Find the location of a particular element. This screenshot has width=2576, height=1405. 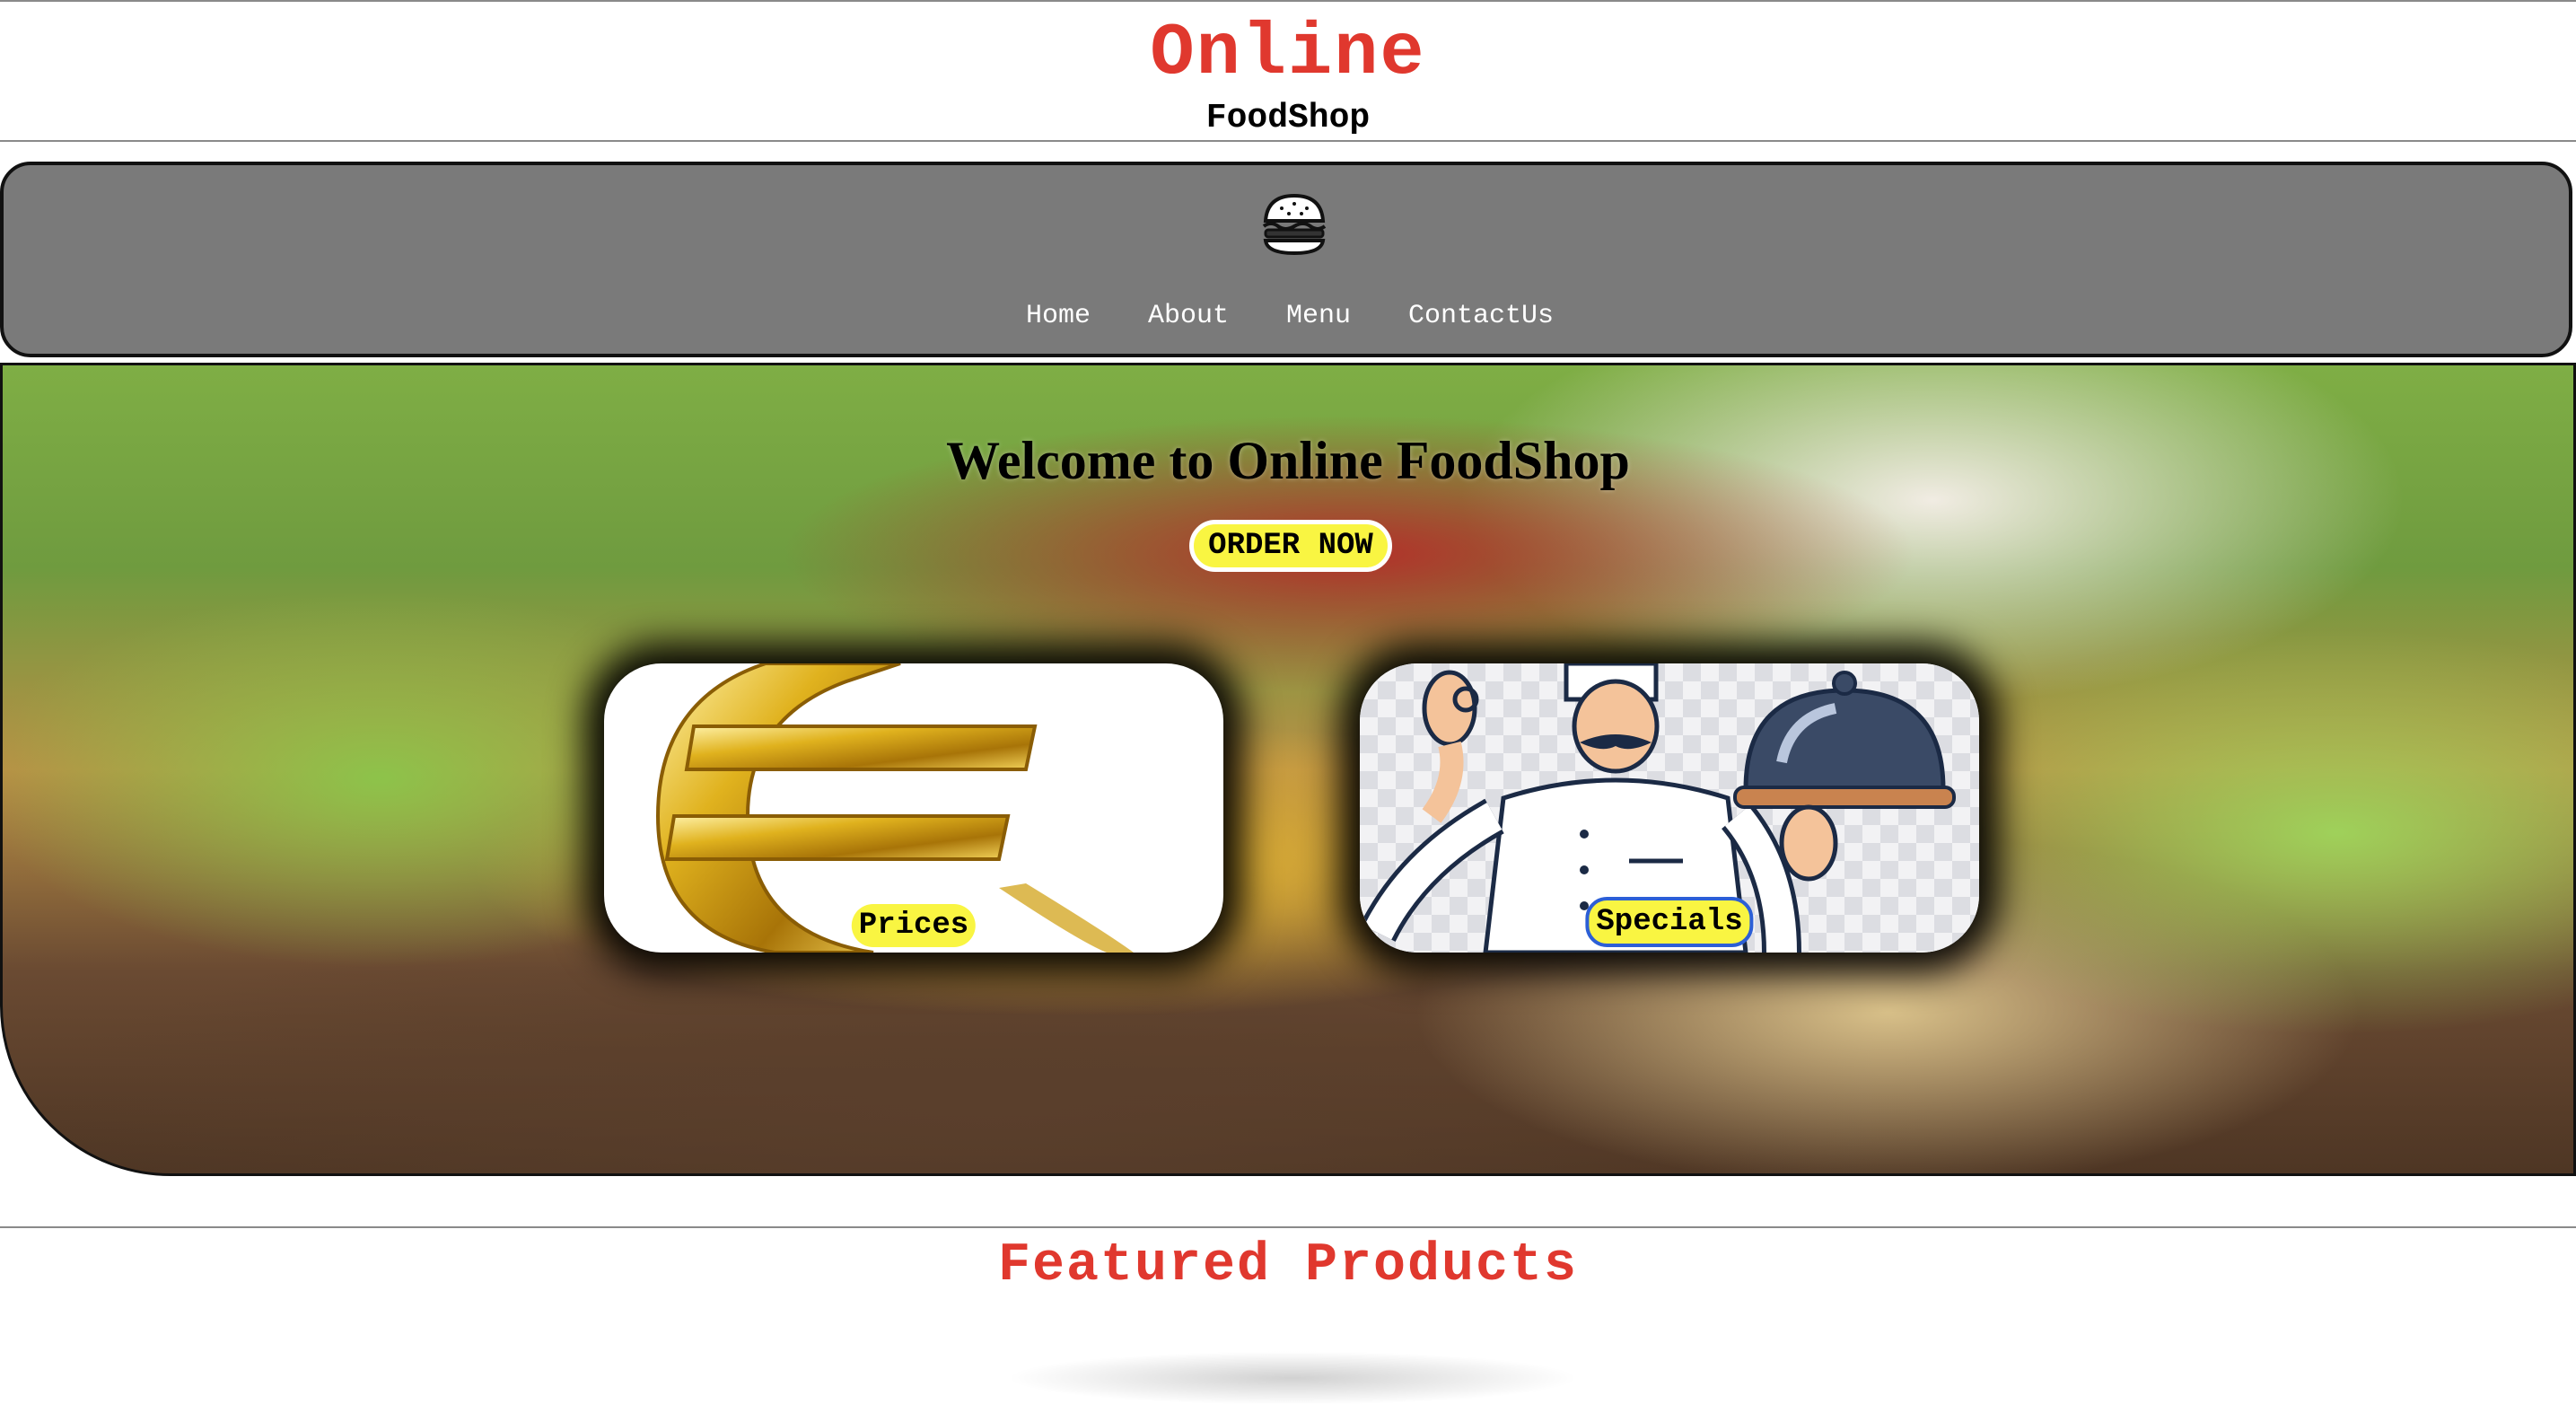

top-divider is located at coordinates (1288, 1).